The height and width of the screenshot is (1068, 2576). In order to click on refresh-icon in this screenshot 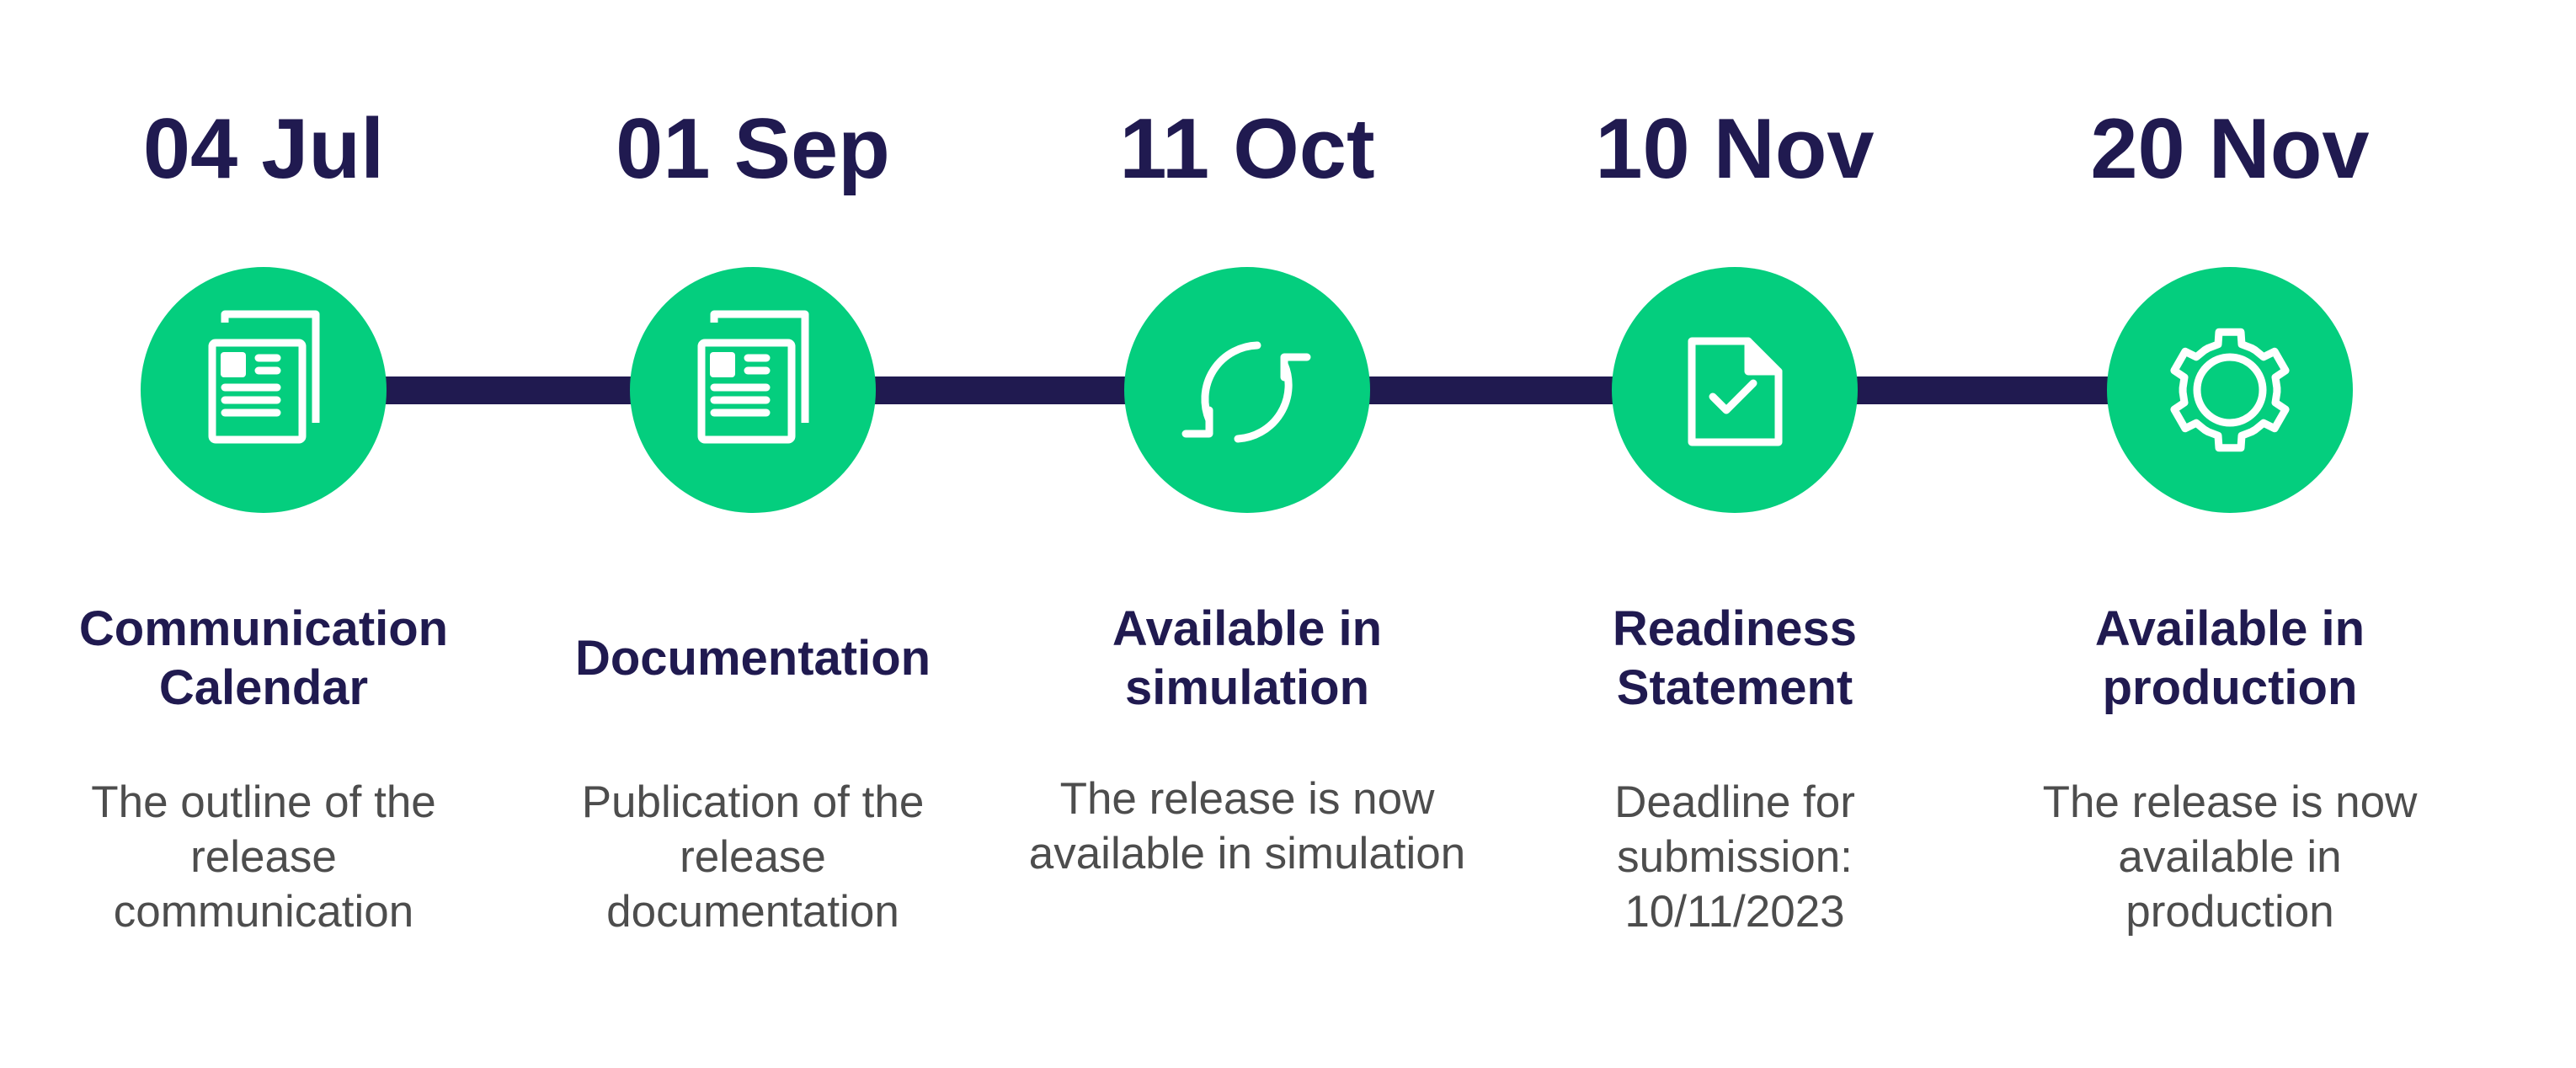, I will do `click(1246, 392)`.